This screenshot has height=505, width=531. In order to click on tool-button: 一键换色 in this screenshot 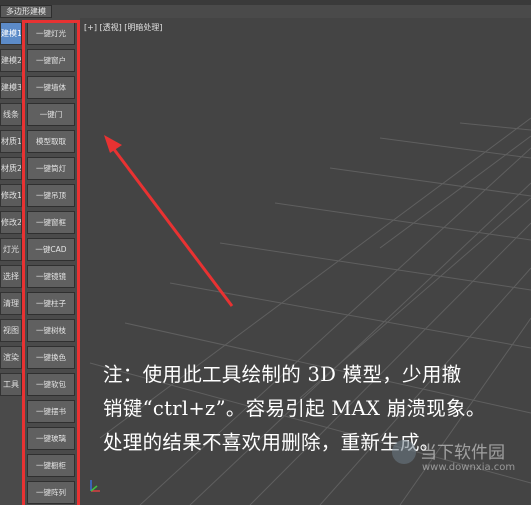, I will do `click(51, 357)`.